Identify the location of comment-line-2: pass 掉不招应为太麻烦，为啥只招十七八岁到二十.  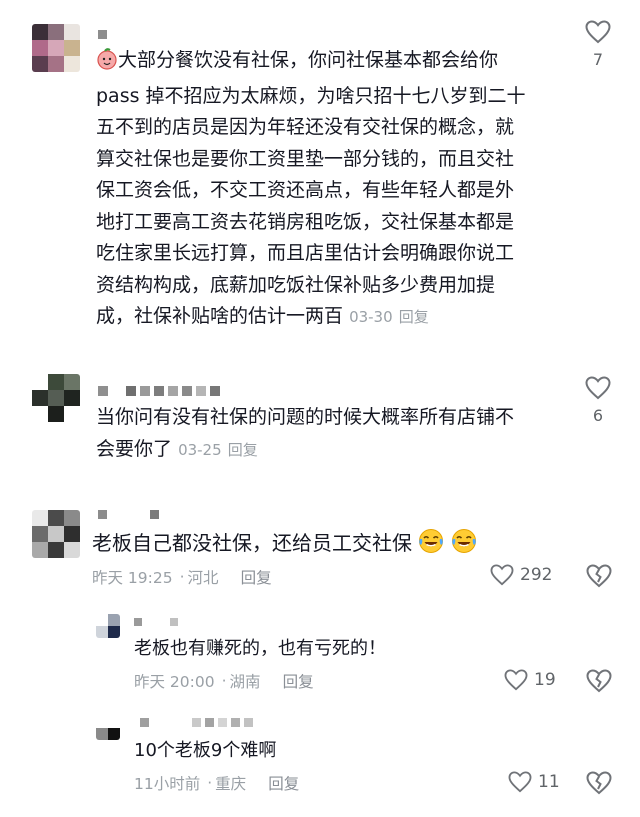
(311, 95).